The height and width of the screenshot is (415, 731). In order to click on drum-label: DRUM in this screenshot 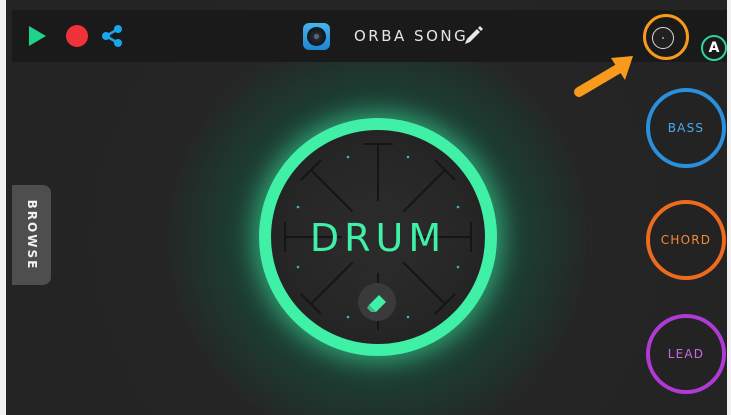, I will do `click(378, 238)`.